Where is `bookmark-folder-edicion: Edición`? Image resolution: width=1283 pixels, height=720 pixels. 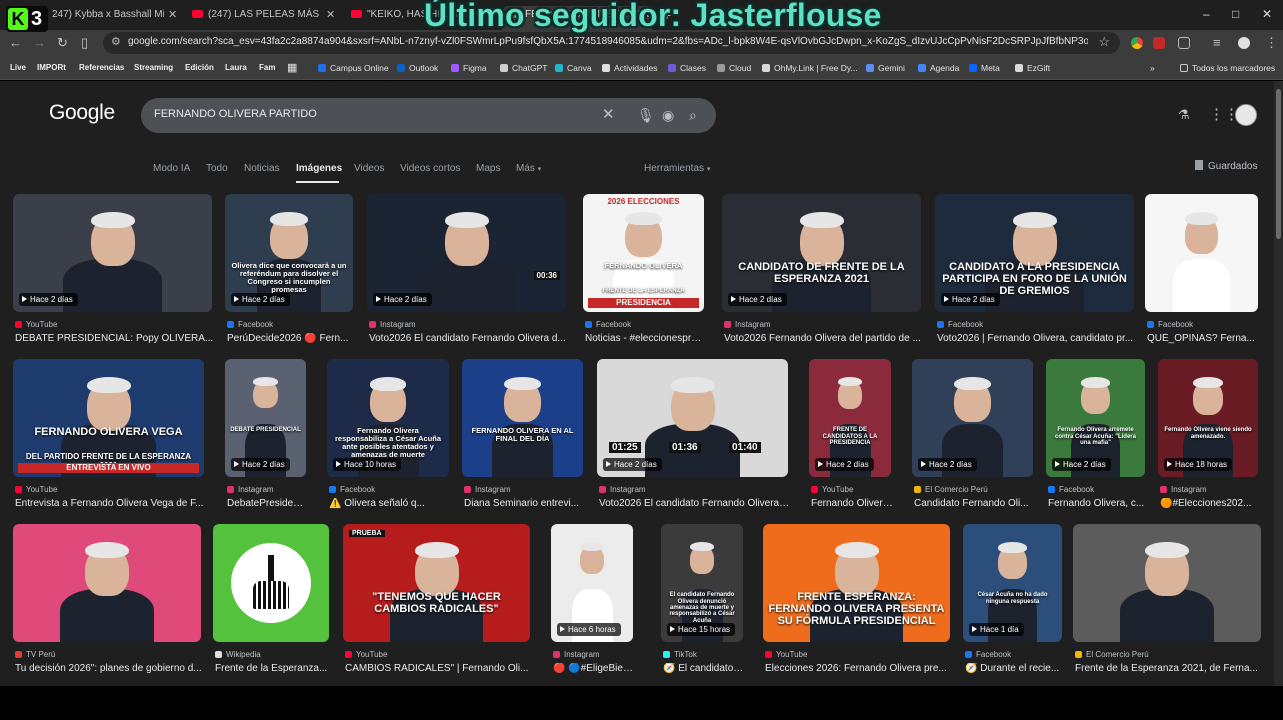 bookmark-folder-edicion: Edición is located at coordinates (199, 68).